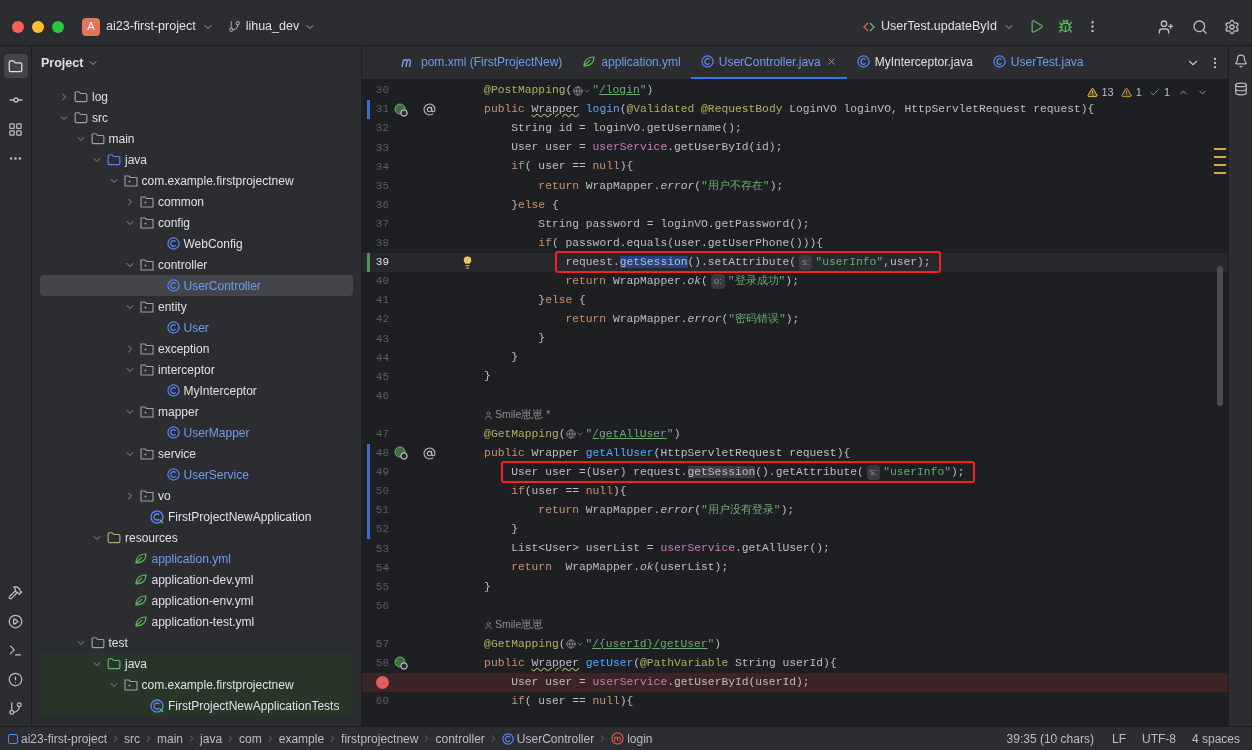 The height and width of the screenshot is (750, 1252). What do you see at coordinates (196, 369) in the screenshot?
I see `tree-item: interceptor` at bounding box center [196, 369].